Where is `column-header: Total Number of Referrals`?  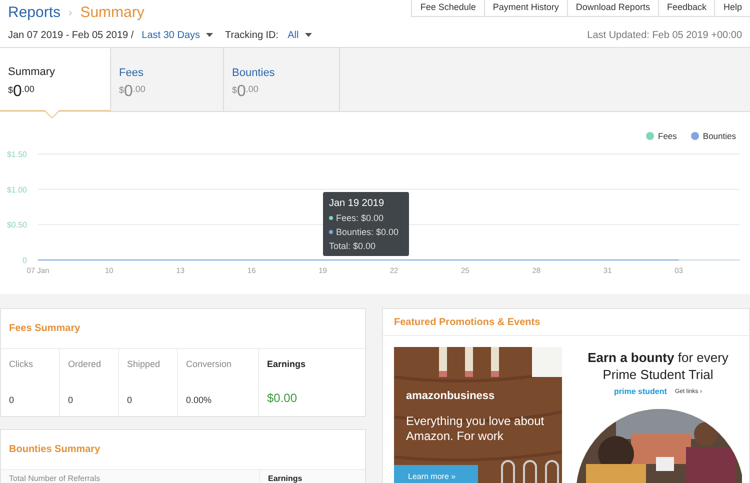 column-header: Total Number of Referrals is located at coordinates (54, 478).